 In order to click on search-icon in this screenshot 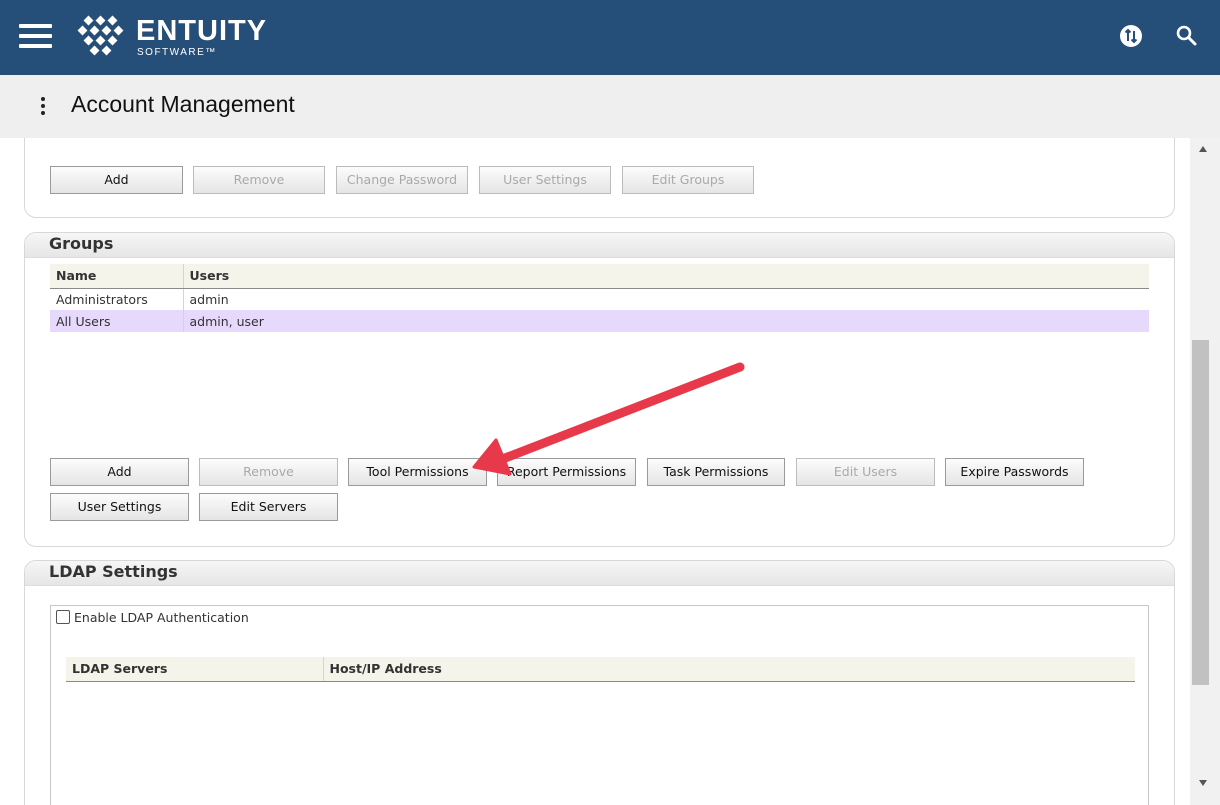, I will do `click(1187, 36)`.